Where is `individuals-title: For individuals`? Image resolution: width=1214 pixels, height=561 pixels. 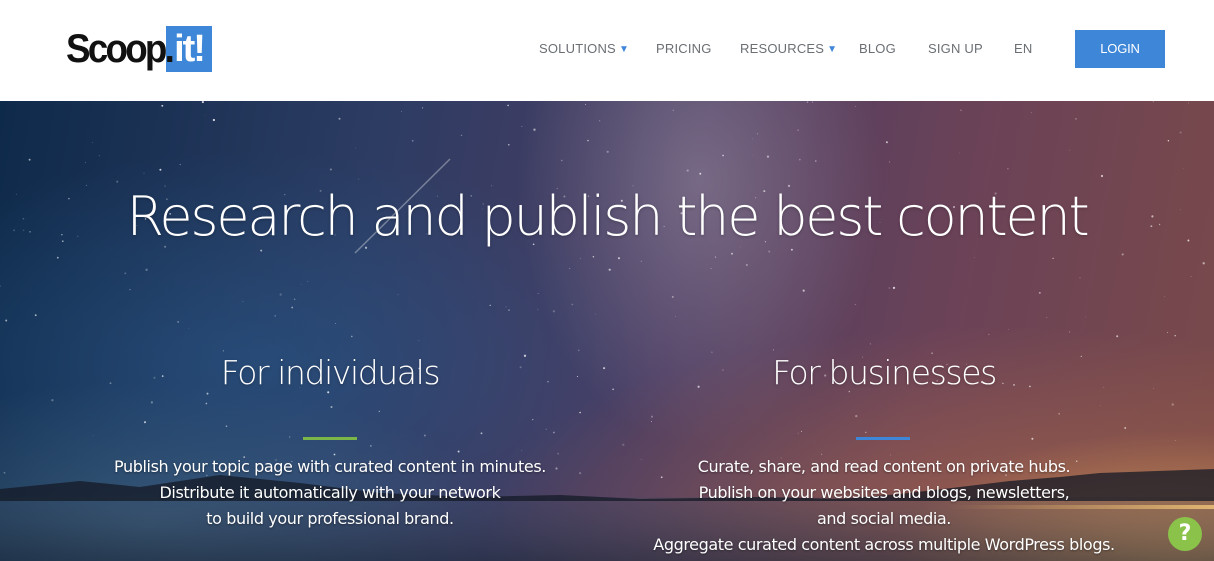 individuals-title: For individuals is located at coordinates (330, 372).